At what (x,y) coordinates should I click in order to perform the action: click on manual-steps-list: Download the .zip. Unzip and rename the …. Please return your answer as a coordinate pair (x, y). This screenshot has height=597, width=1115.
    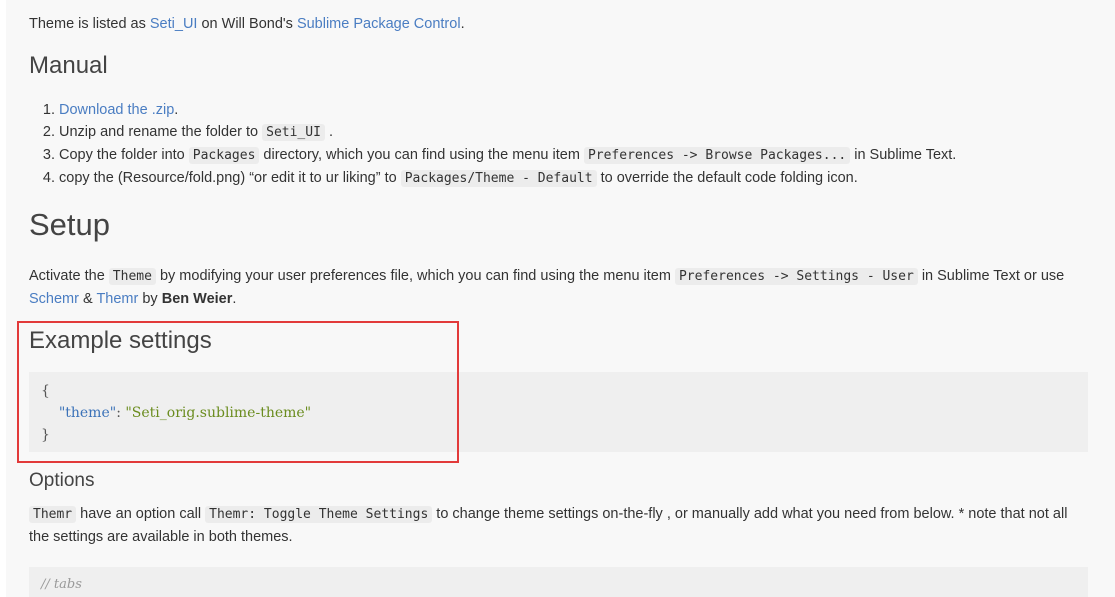
    Looking at the image, I should click on (492, 144).